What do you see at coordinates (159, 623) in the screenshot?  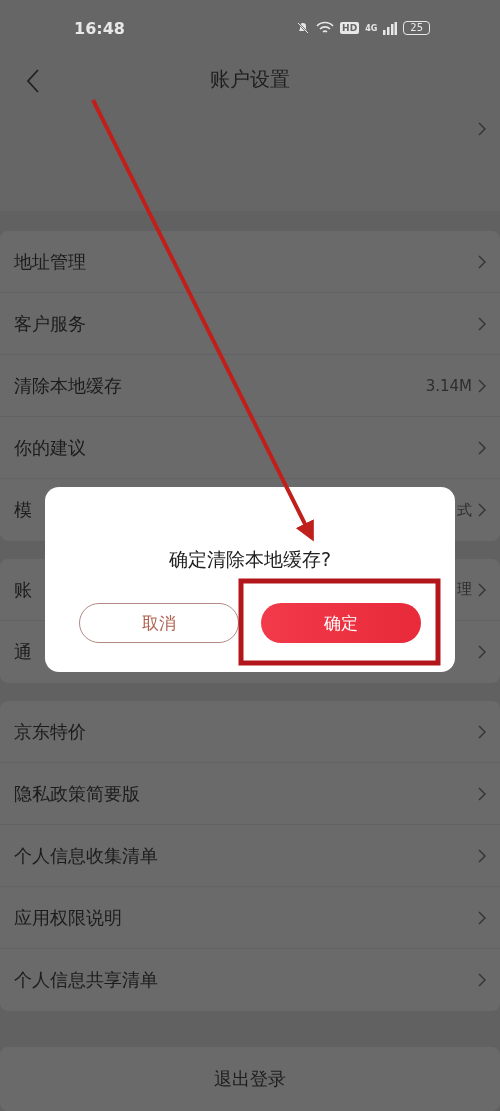 I see `cancel-button: 取消` at bounding box center [159, 623].